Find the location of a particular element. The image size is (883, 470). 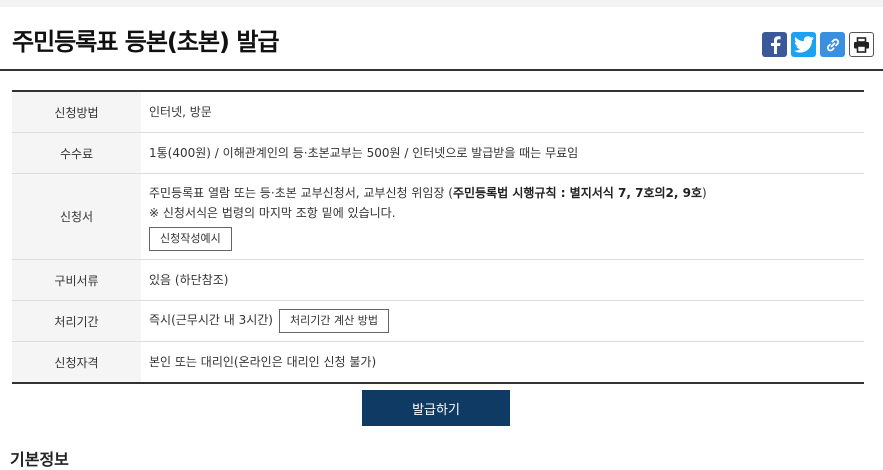

row-label: 신청자격 is located at coordinates (76, 362).